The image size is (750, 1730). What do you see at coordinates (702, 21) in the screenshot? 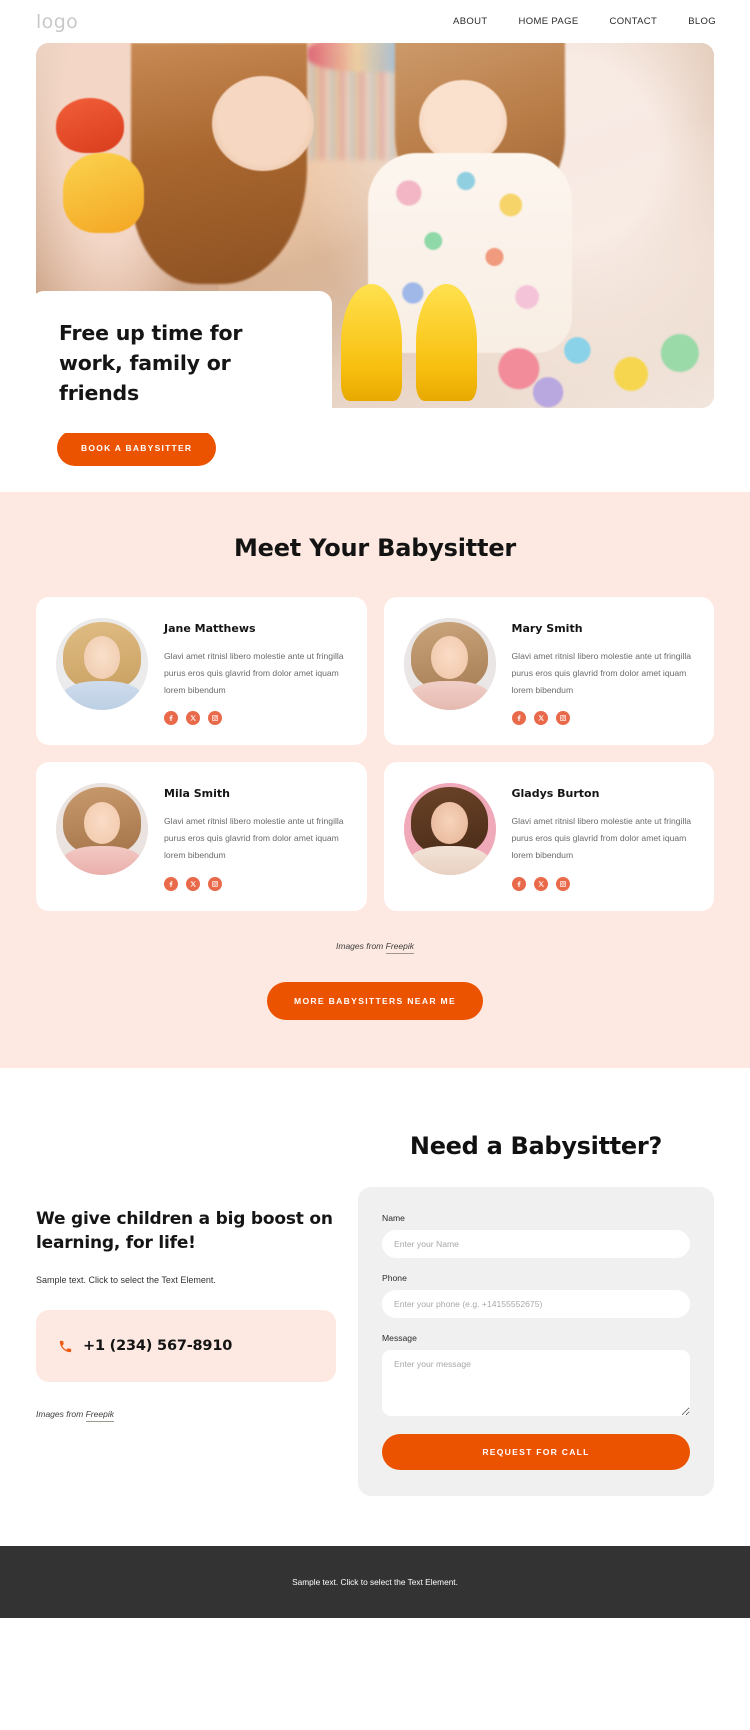
I see `nav-item-blog: BLOG` at bounding box center [702, 21].